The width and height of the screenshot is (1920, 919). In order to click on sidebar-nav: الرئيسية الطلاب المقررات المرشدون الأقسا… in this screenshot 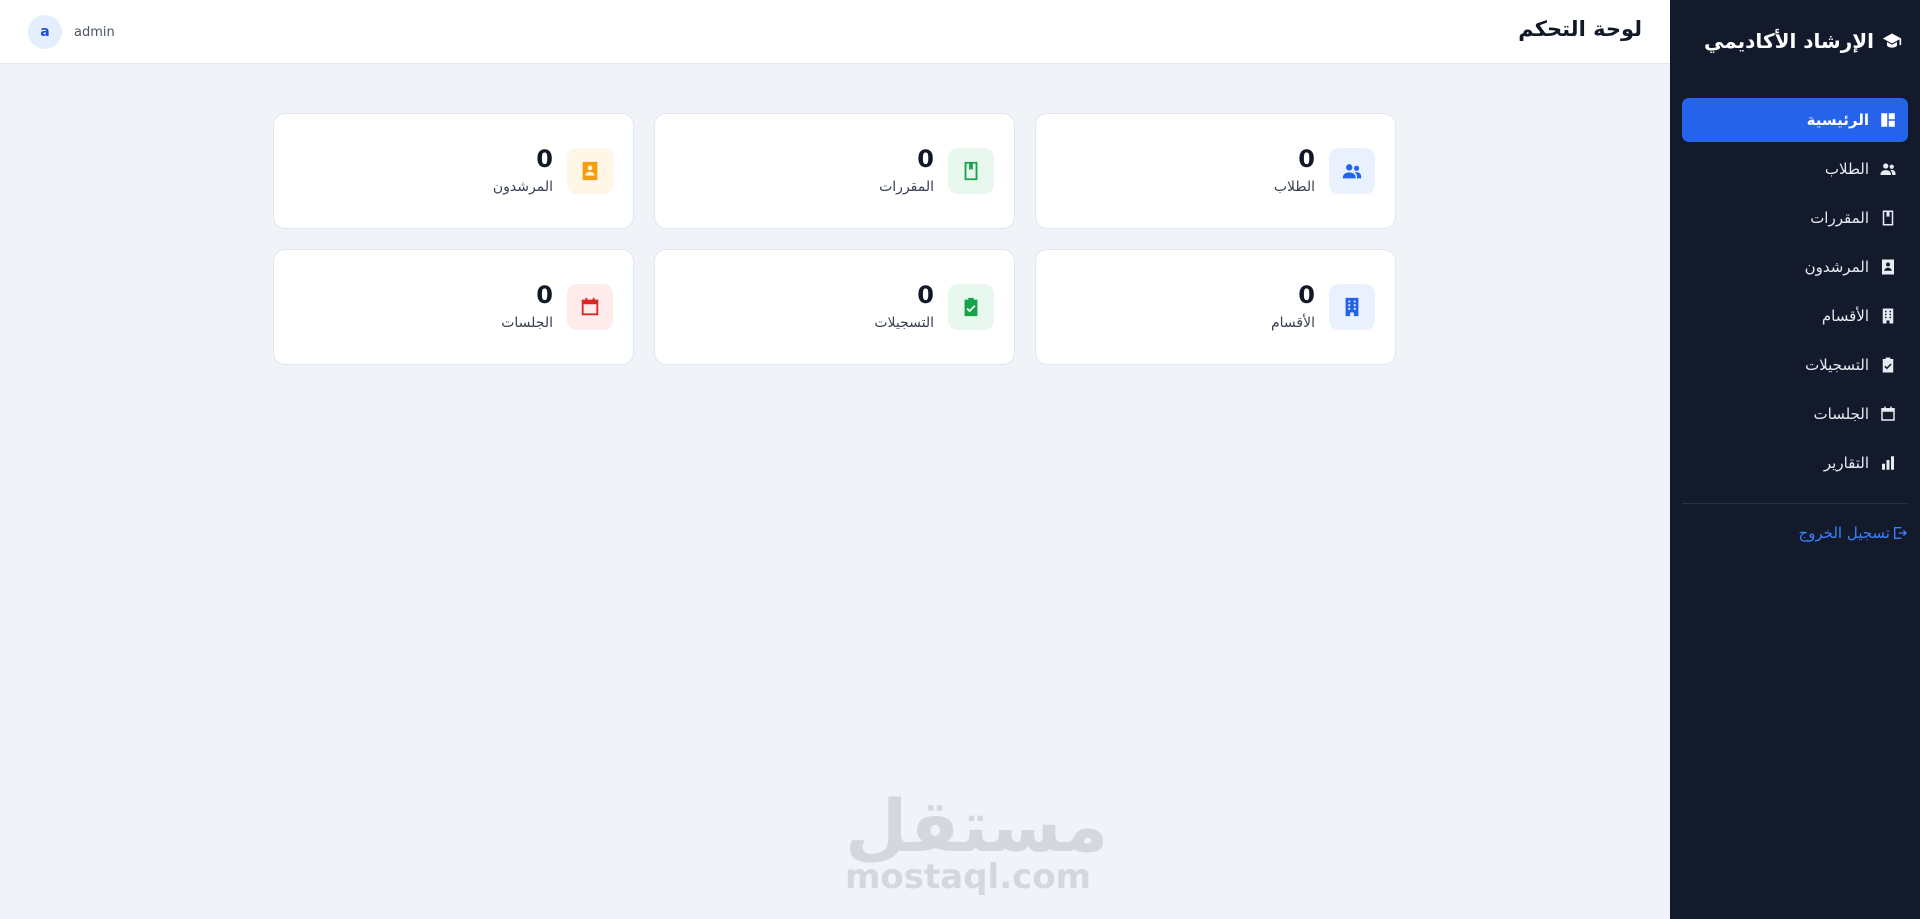, I will do `click(1795, 291)`.